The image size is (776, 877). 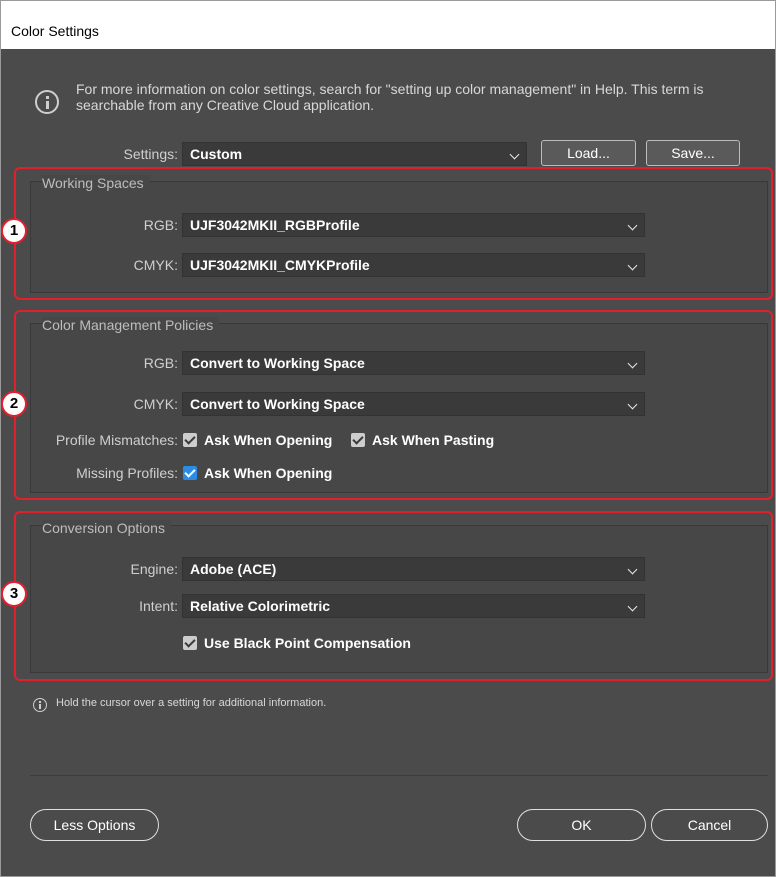 What do you see at coordinates (14, 231) in the screenshot?
I see `callout-badge-1: 1` at bounding box center [14, 231].